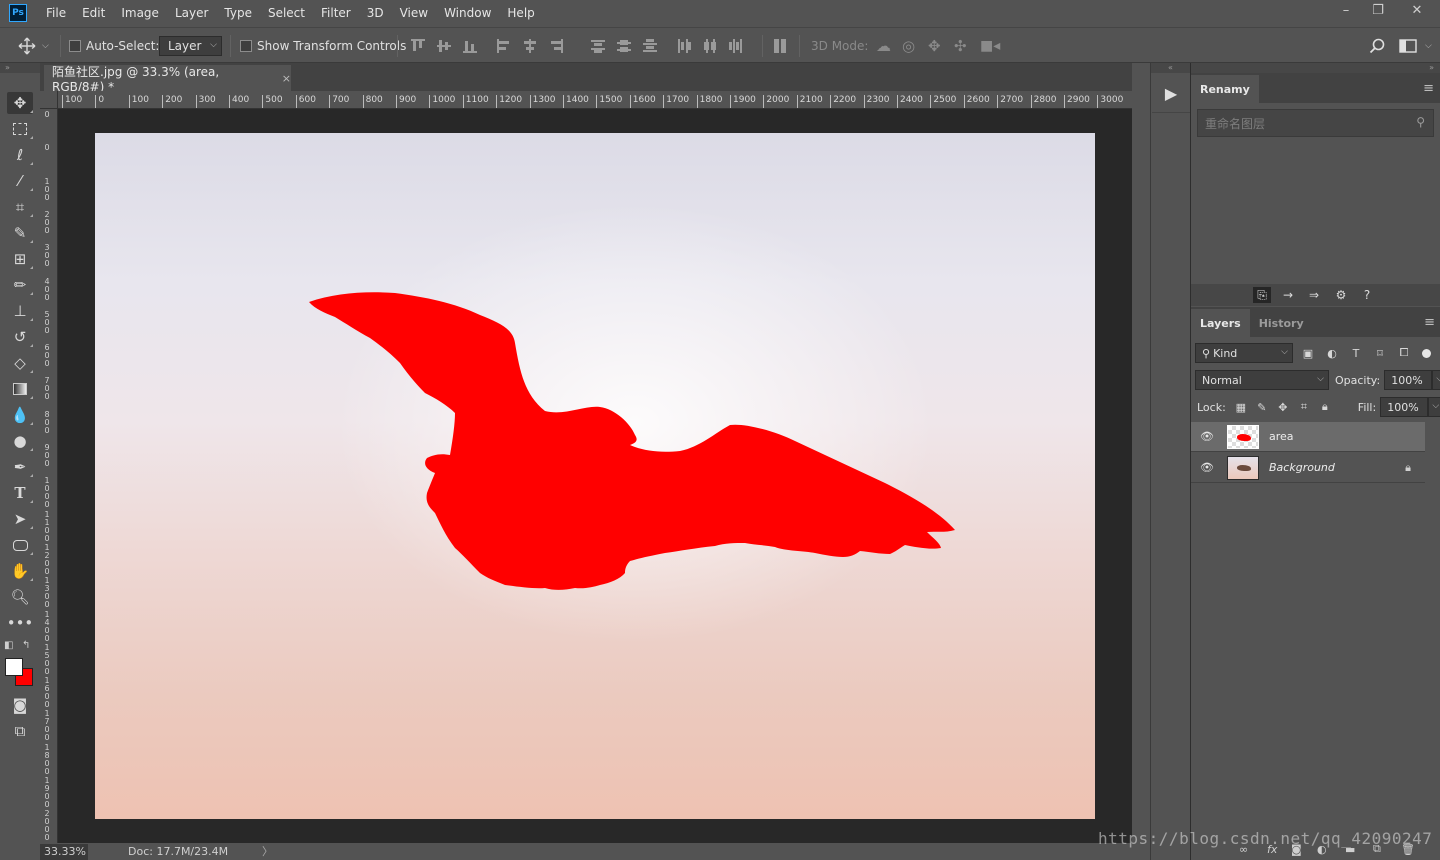 The width and height of the screenshot is (1440, 860). I want to click on help-icon: ?, so click(1367, 295).